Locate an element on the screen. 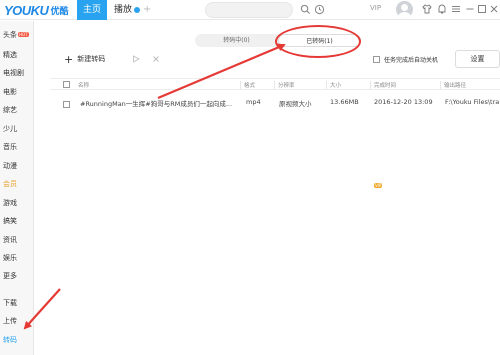 This screenshot has height=355, width=500. close-icon is located at coordinates (494, 9).